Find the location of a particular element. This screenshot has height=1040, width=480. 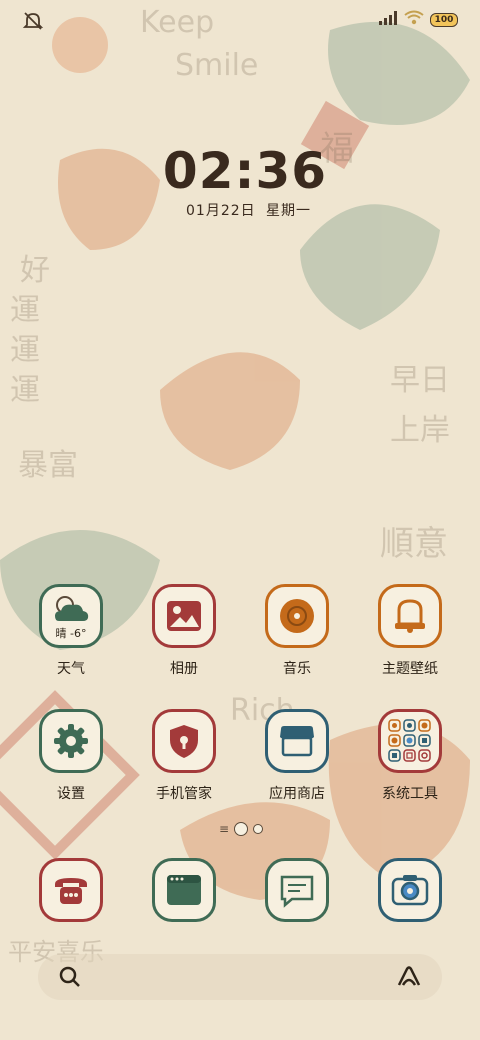

phone-icon is located at coordinates (71, 890).